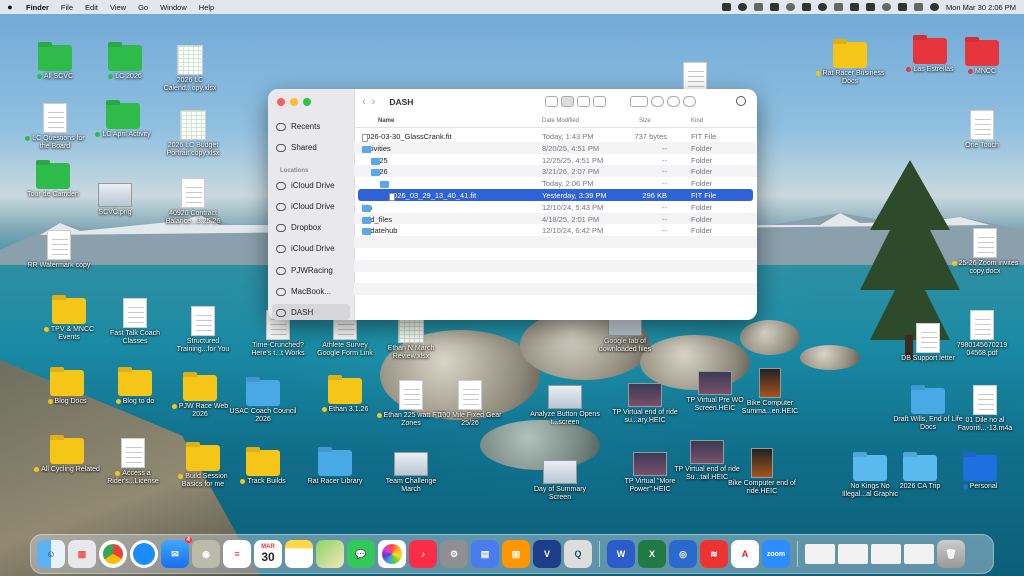 This screenshot has width=1024, height=576. What do you see at coordinates (143, 7) in the screenshot?
I see `menu-go: Go` at bounding box center [143, 7].